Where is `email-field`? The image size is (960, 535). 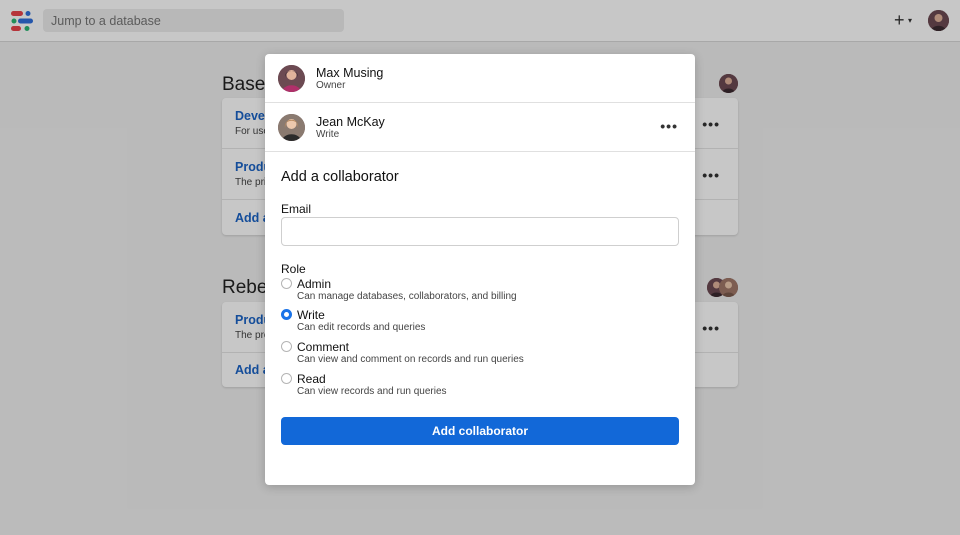
email-field is located at coordinates (480, 231).